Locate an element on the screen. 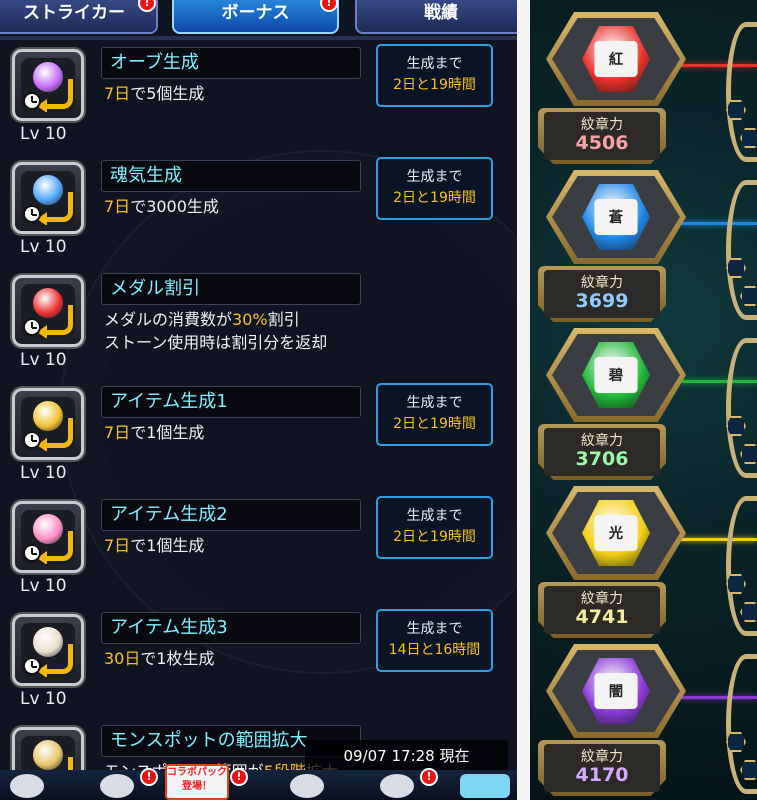 The width and height of the screenshot is (757, 800). scroll-icon is located at coordinates (48, 650).